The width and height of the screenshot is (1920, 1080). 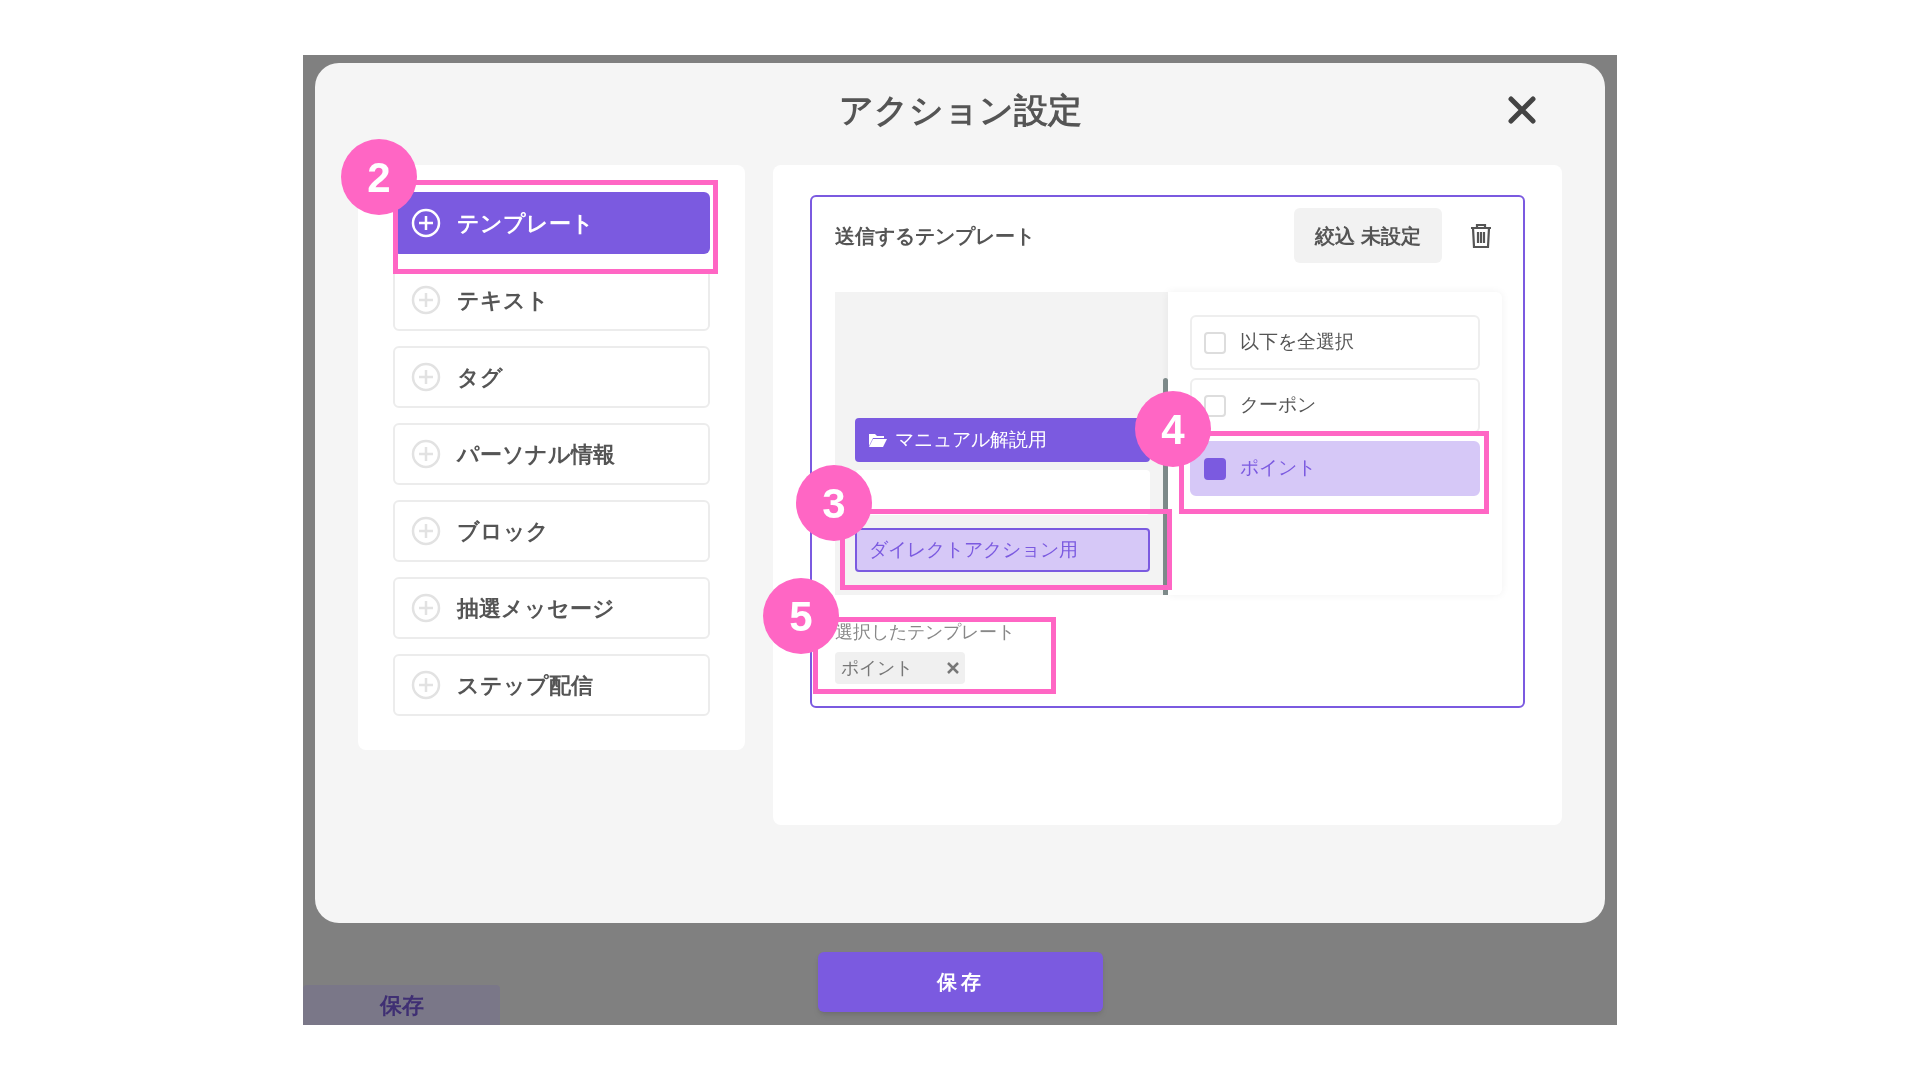 What do you see at coordinates (551, 454) in the screenshot?
I see `menu-item: パーソナル情報` at bounding box center [551, 454].